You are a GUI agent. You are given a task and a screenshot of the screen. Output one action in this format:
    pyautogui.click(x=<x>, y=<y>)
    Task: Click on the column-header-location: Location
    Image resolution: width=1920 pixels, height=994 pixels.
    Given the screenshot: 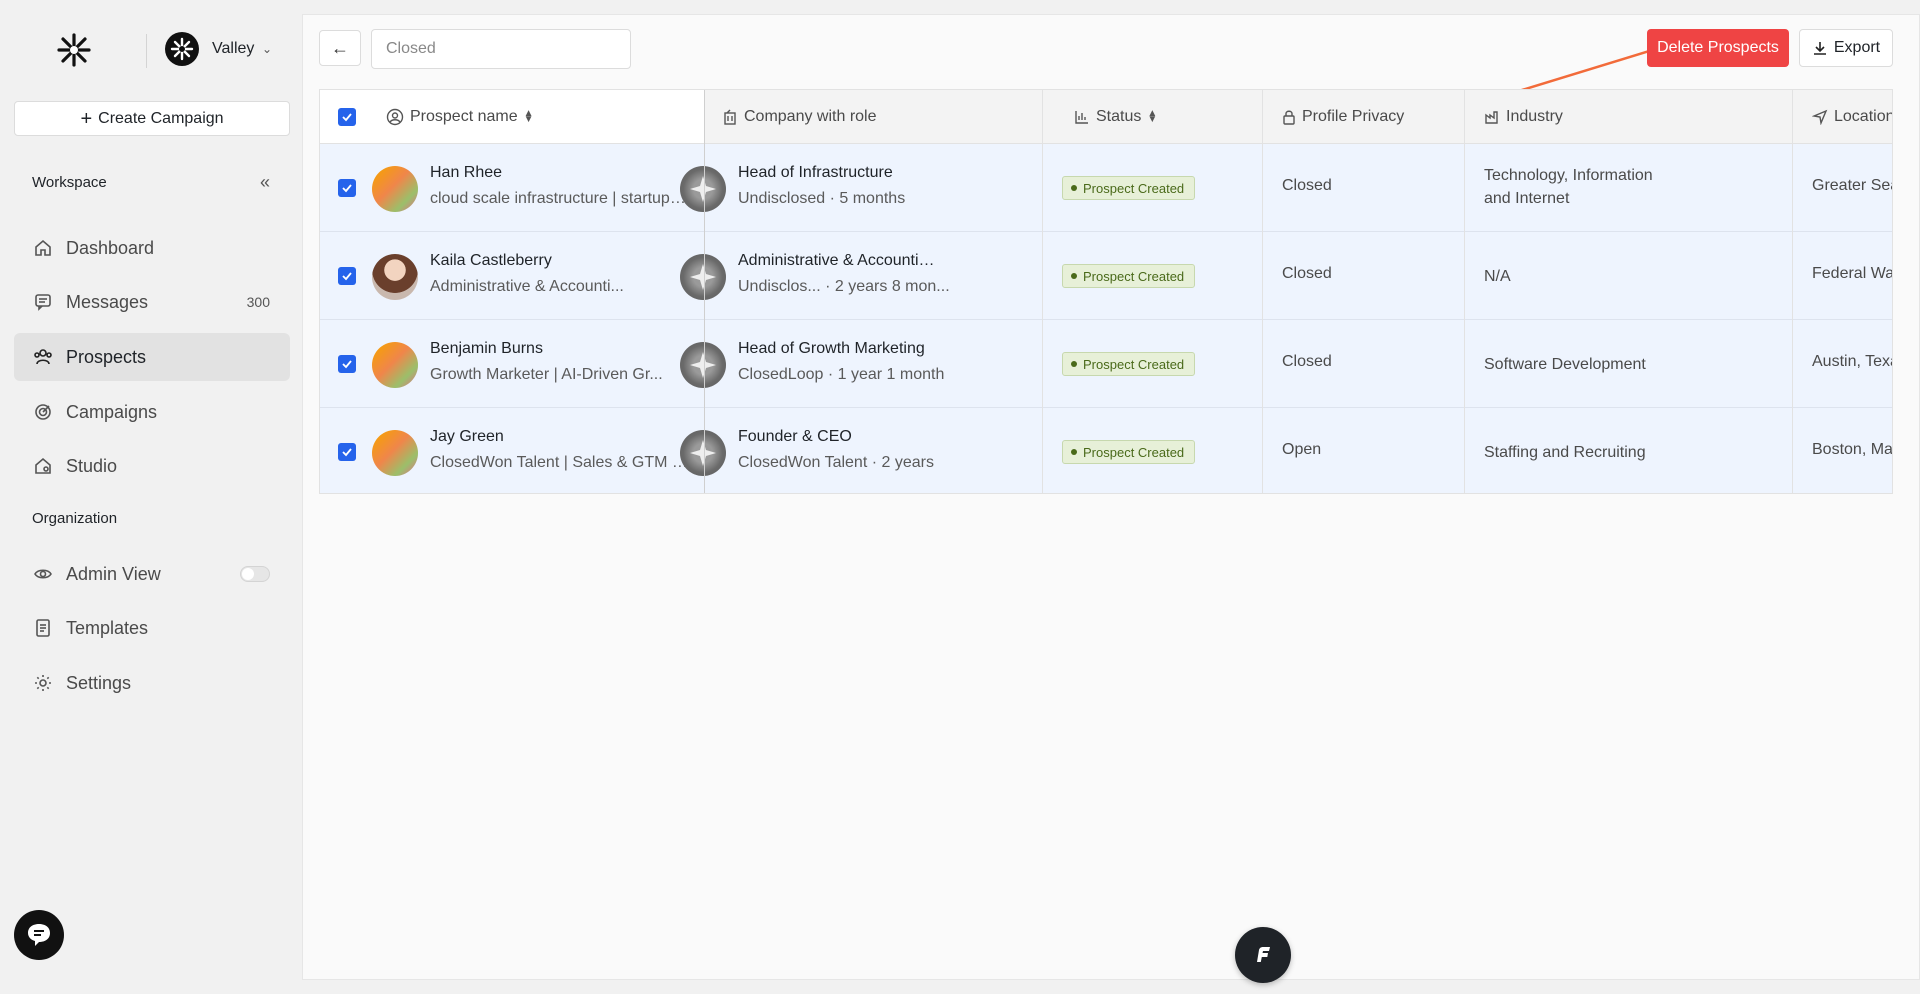 What is the action you would take?
    pyautogui.click(x=1852, y=117)
    